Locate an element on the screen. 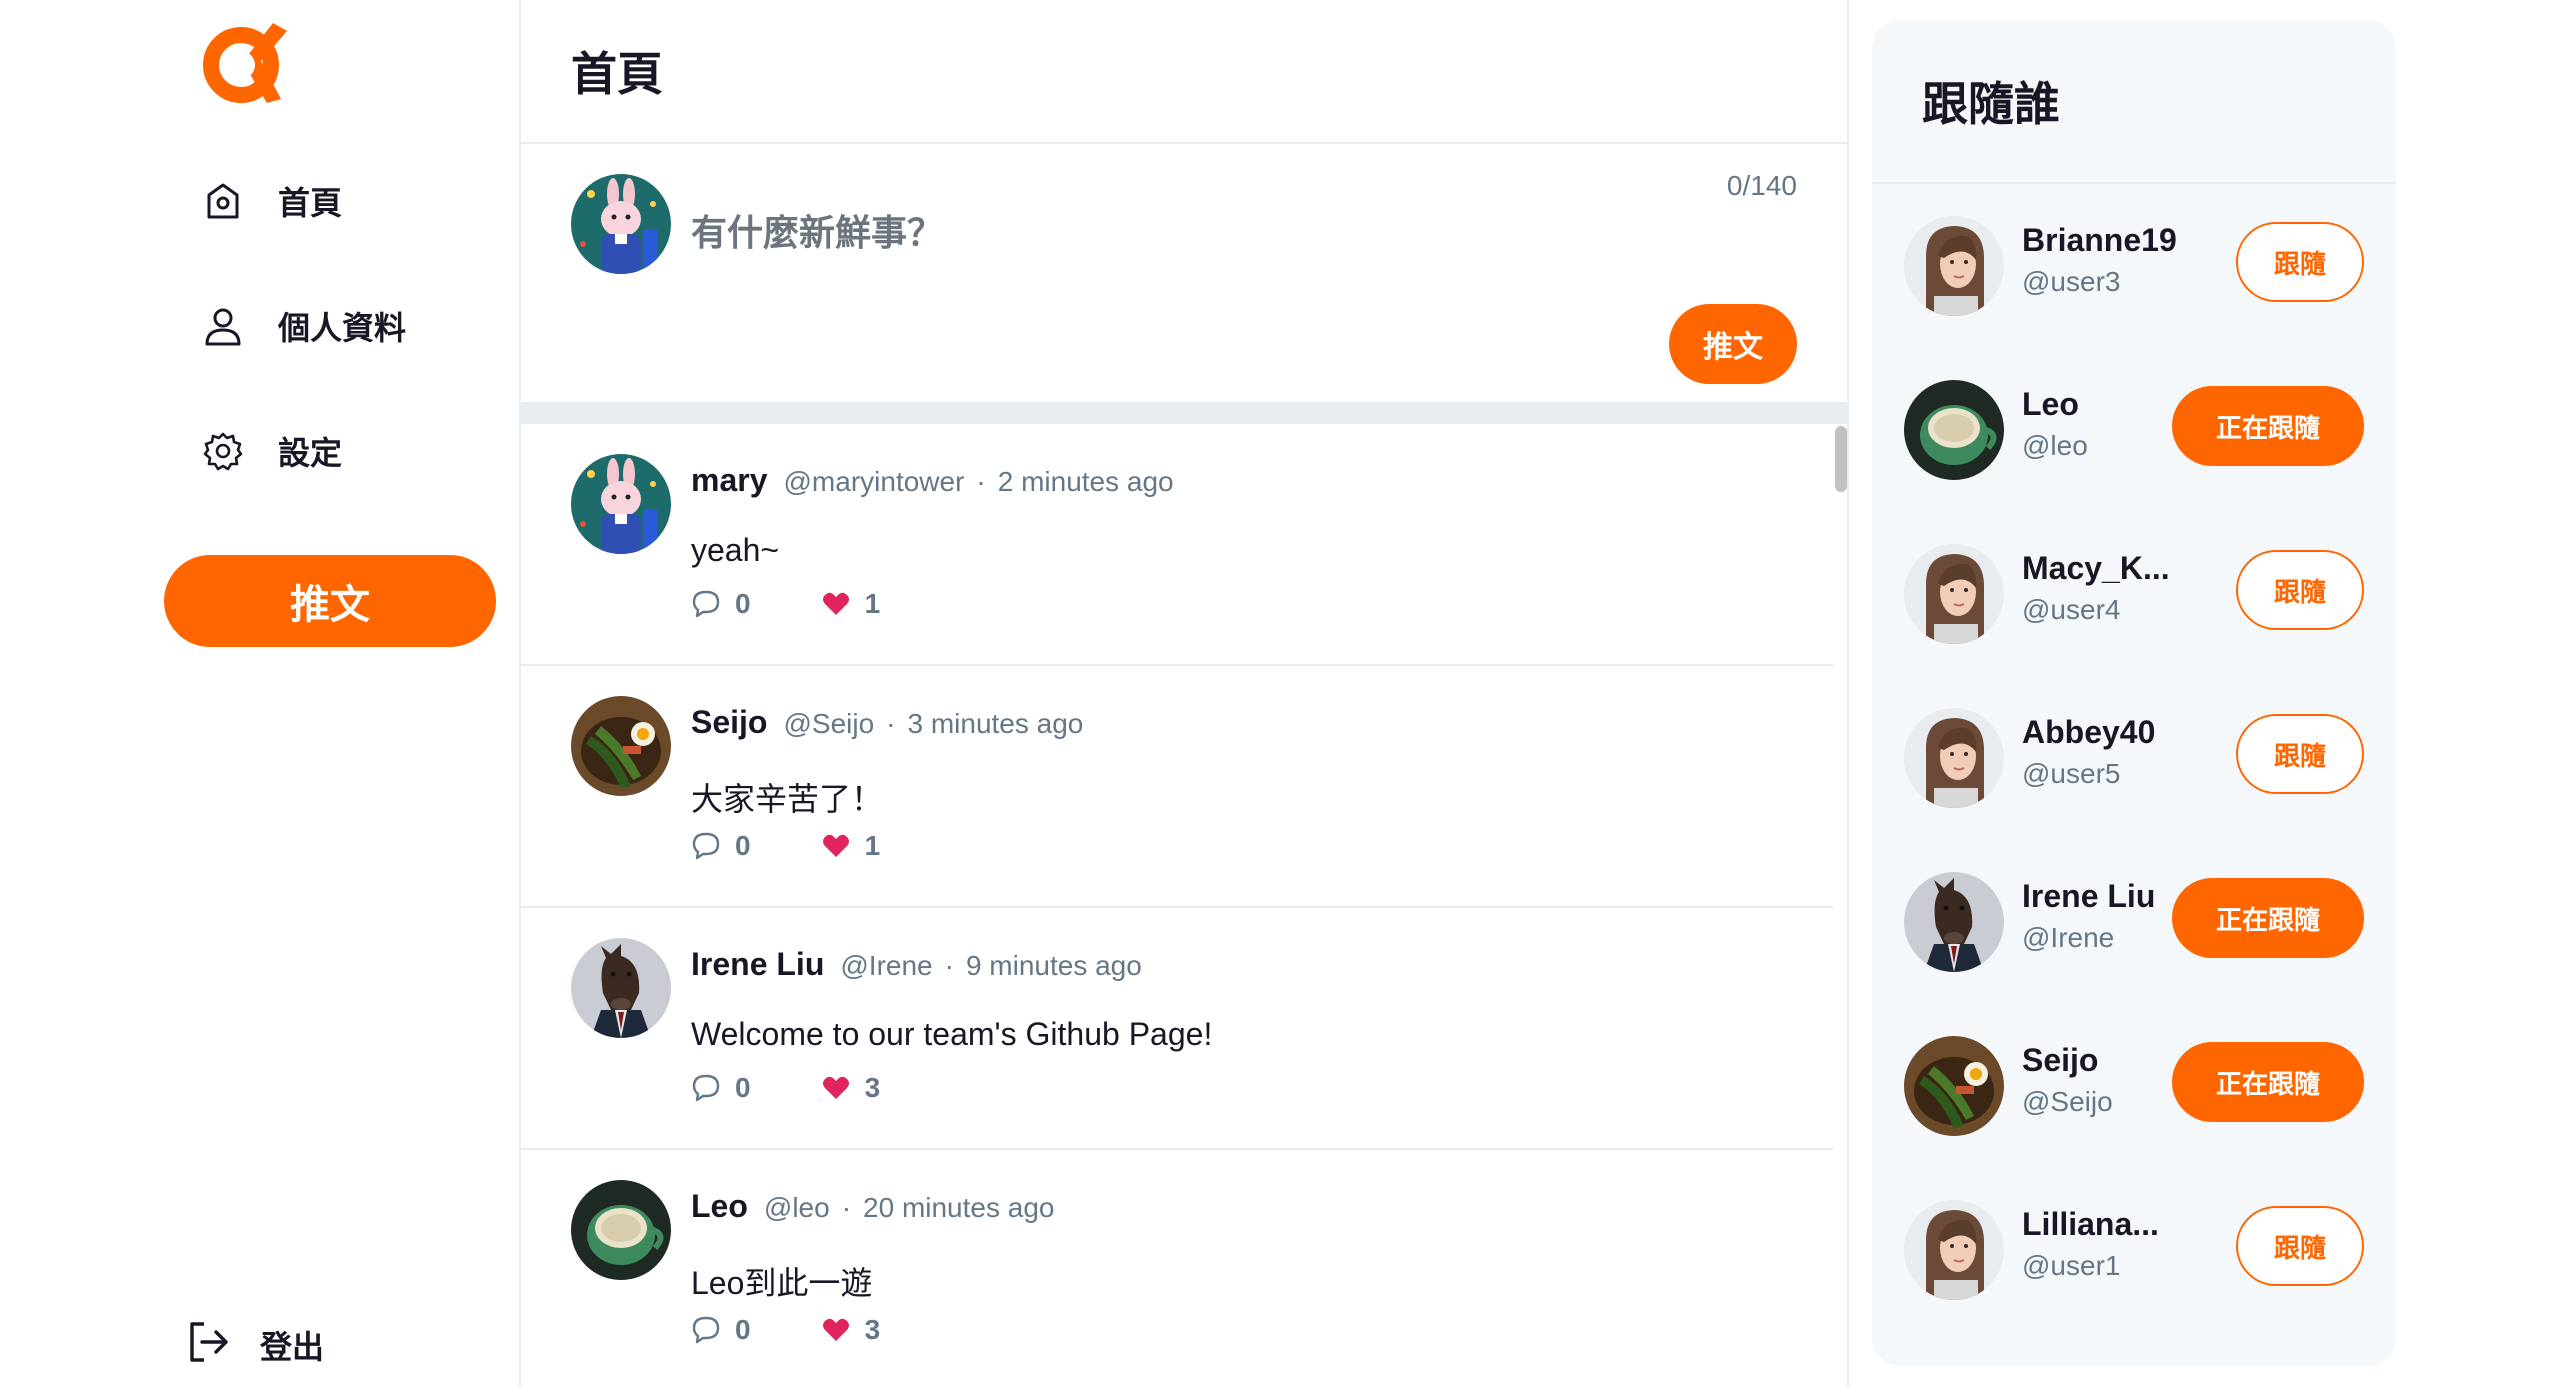  follow-user-name: Leo is located at coordinates (2102, 404).